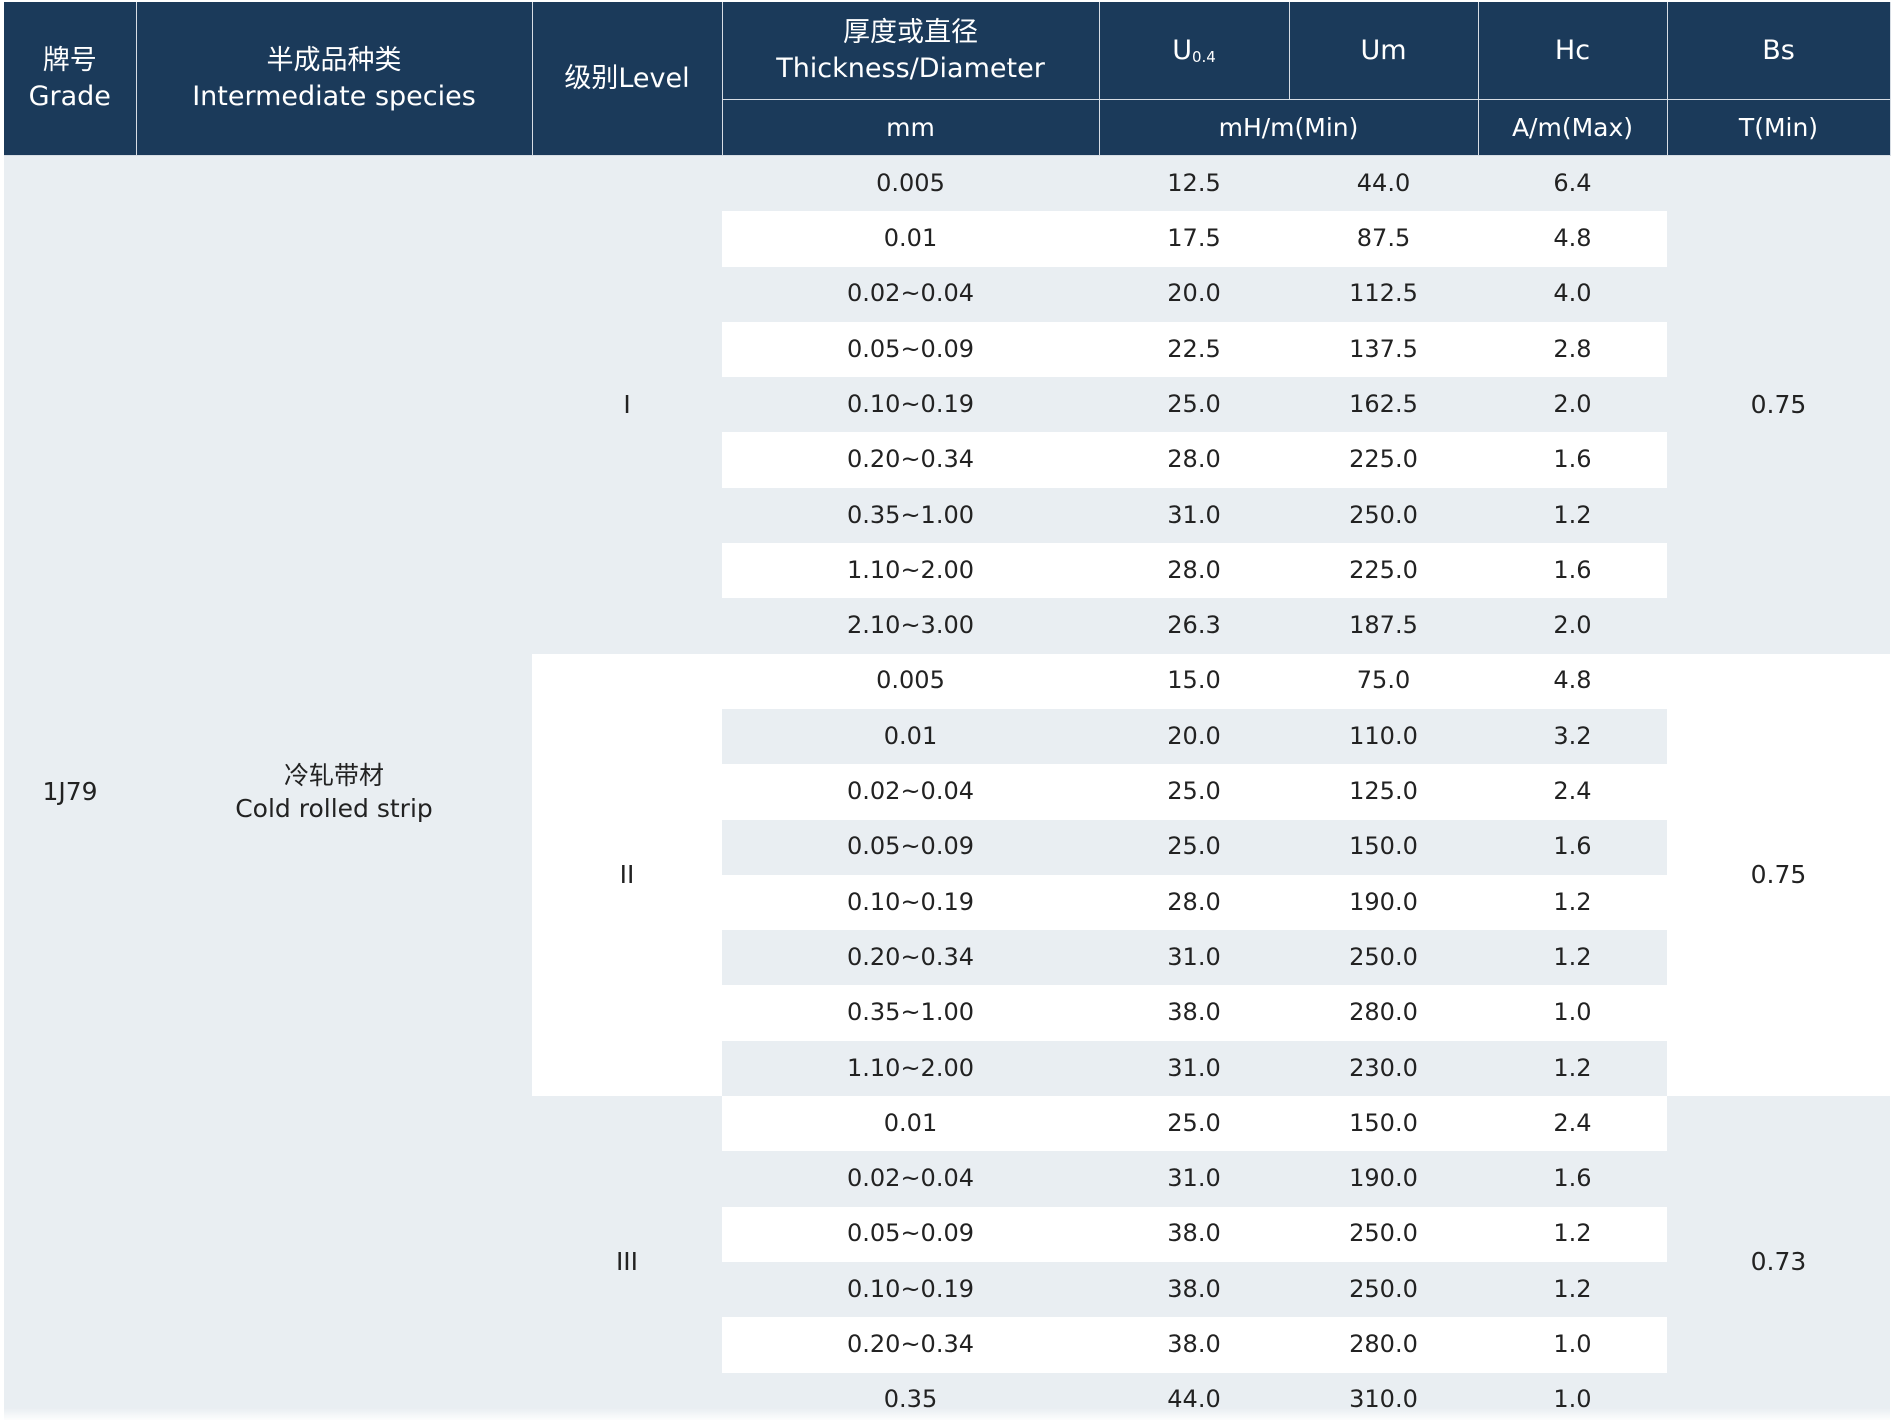 The image size is (1894, 1420). I want to click on hc-unit-label: A/m(Max), so click(1572, 127).